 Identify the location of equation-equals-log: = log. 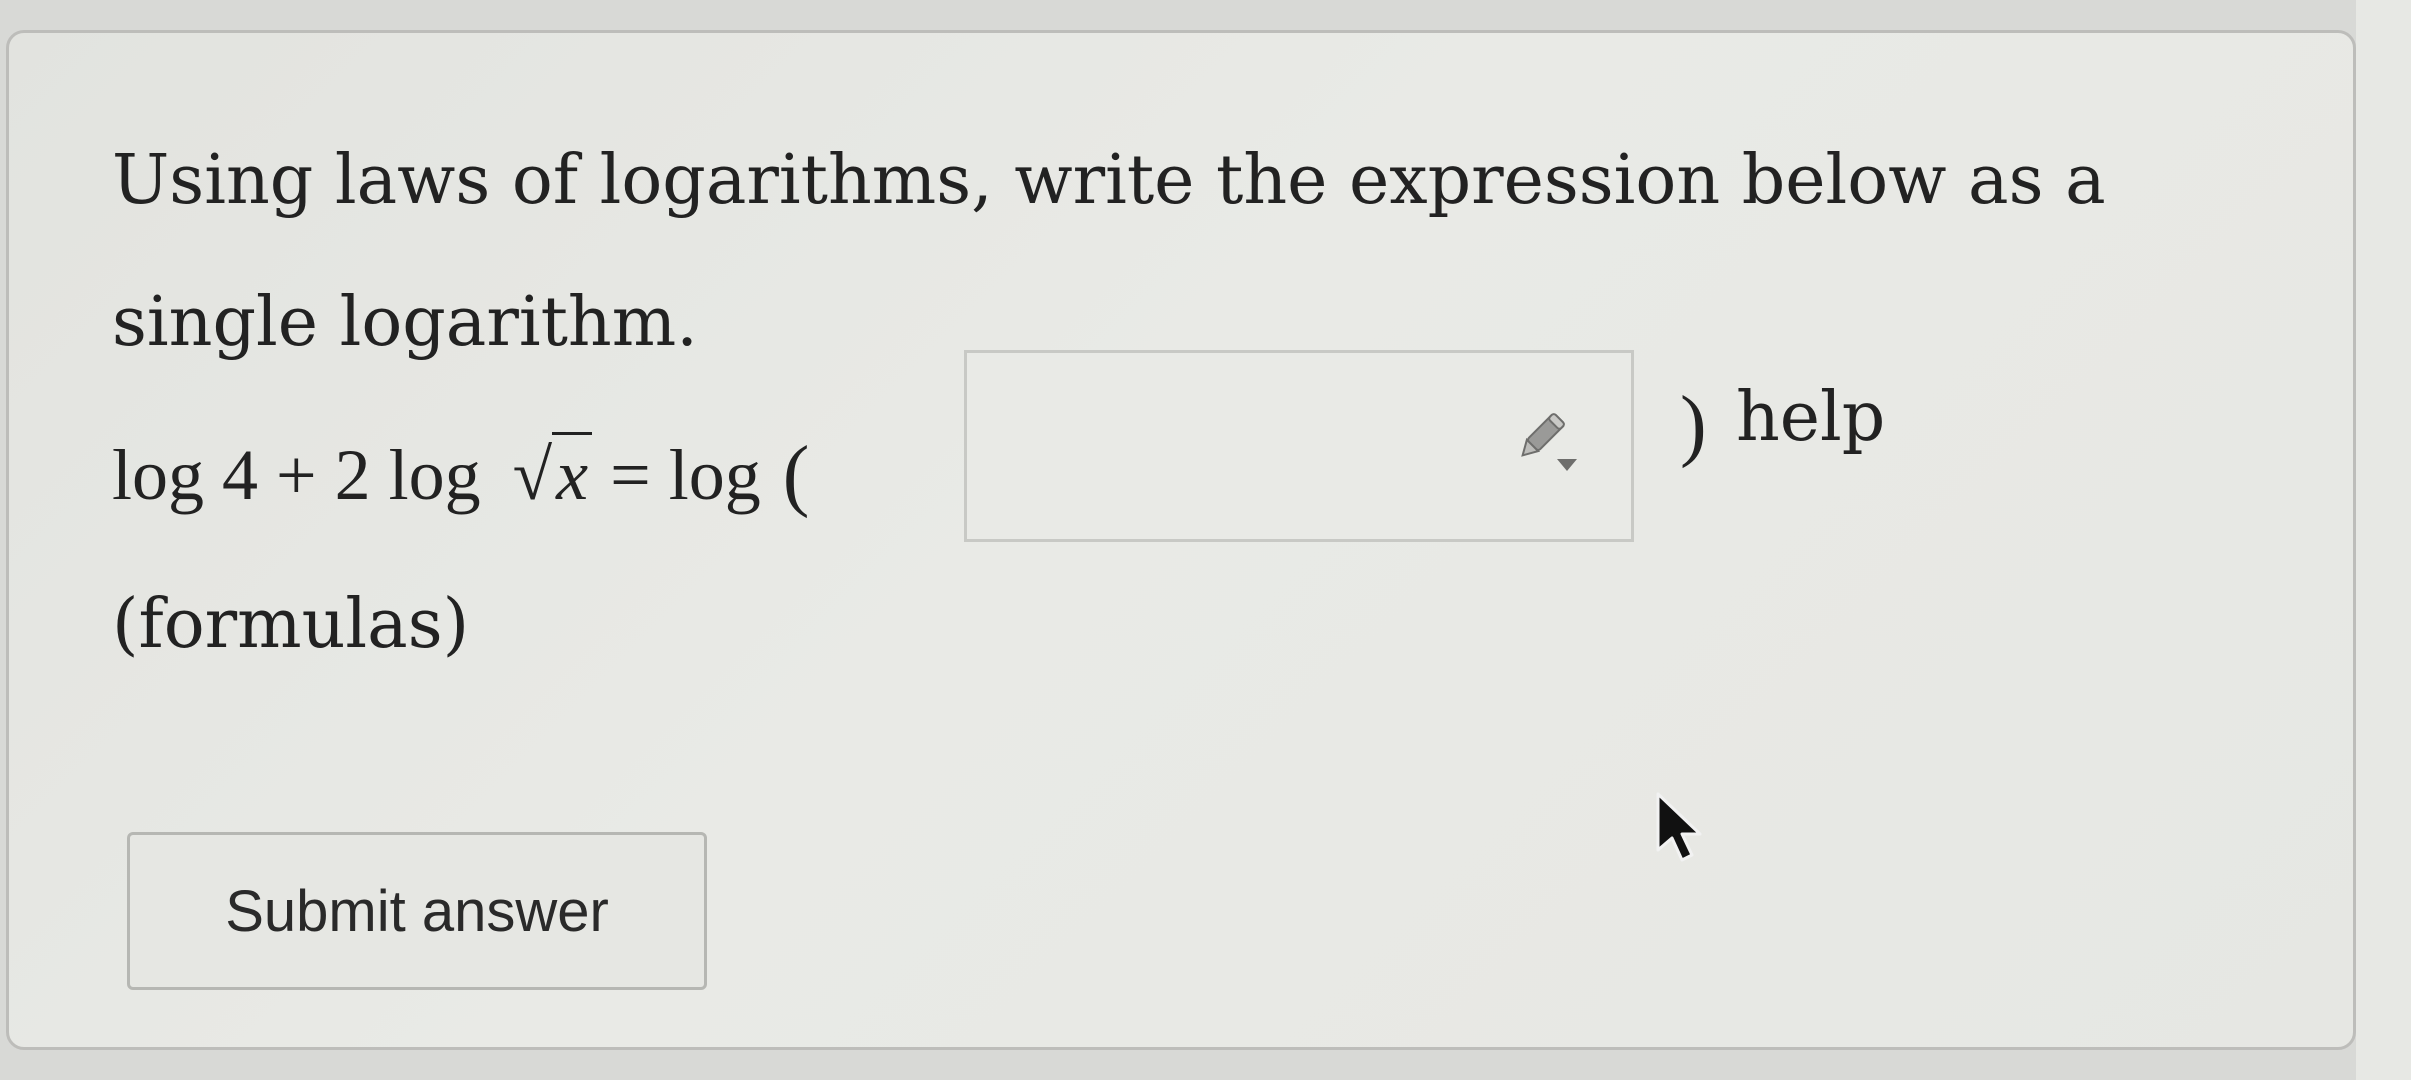
(676, 474).